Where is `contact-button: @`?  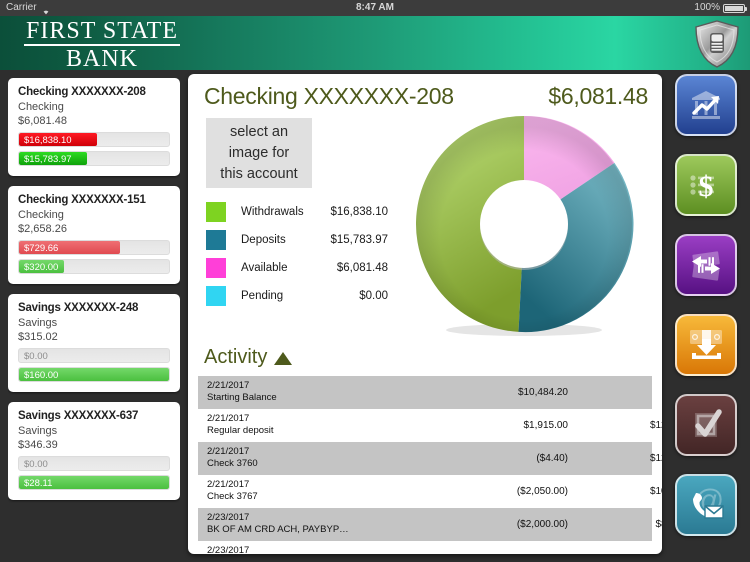 contact-button: @ is located at coordinates (706, 505).